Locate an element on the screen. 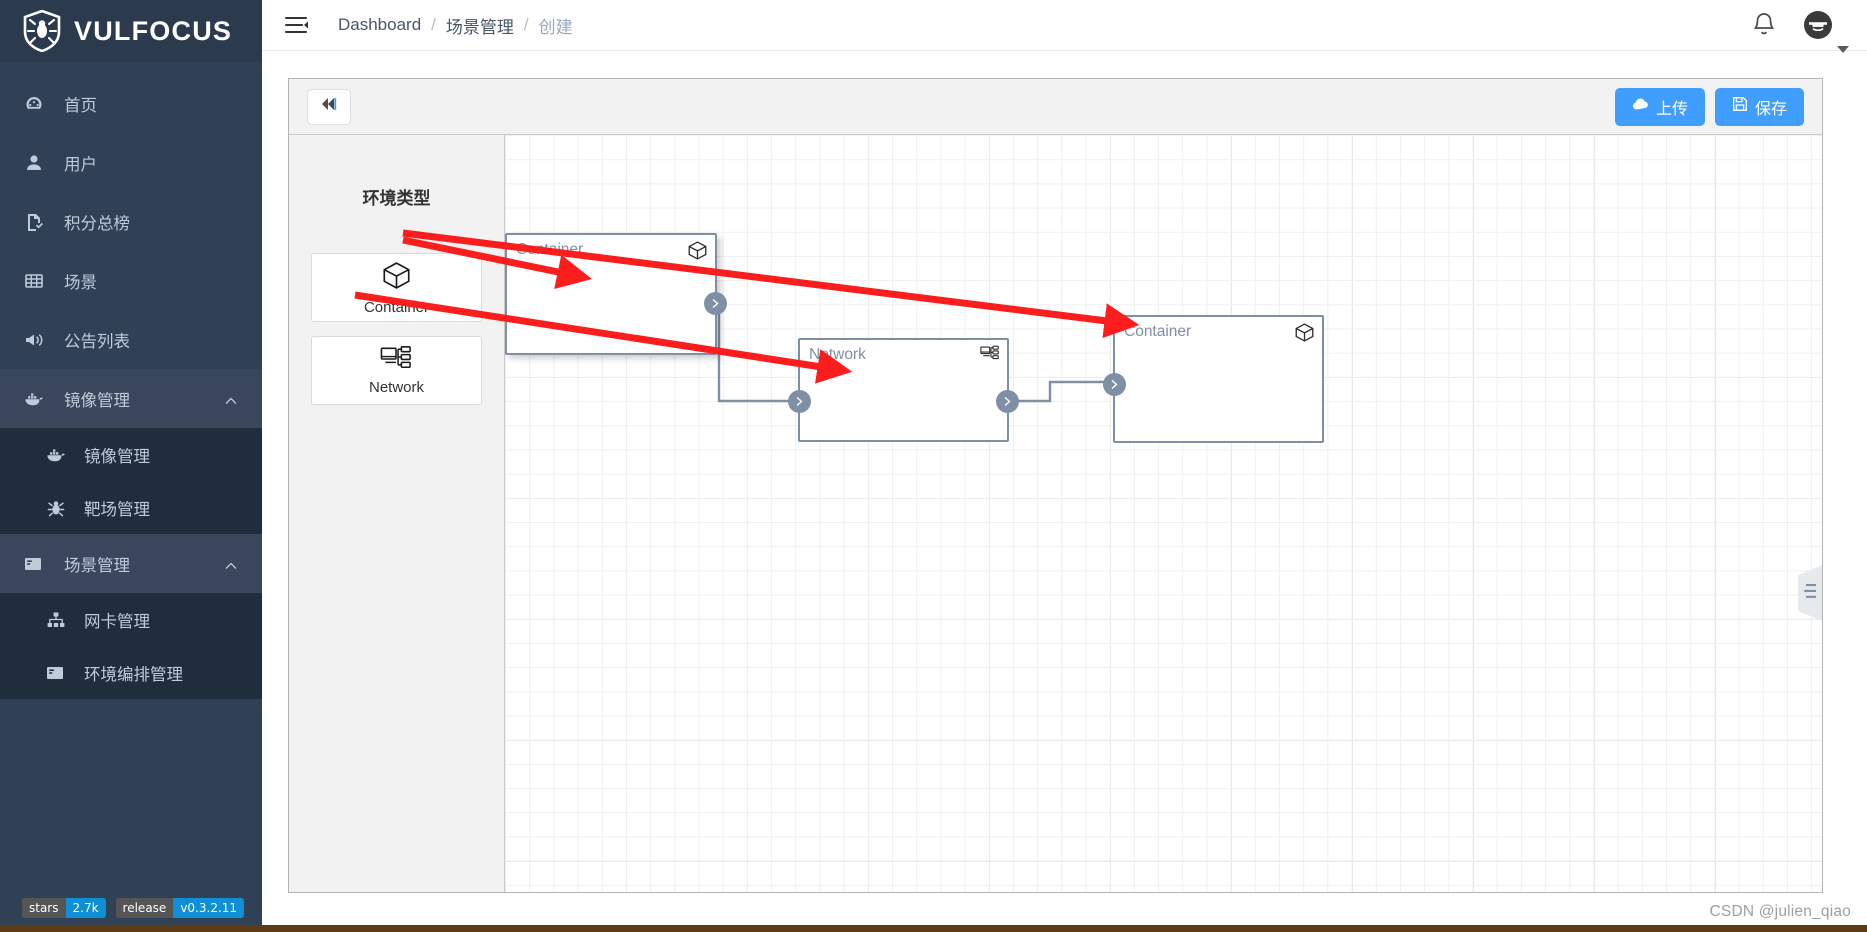 This screenshot has width=1867, height=932. sidebar-item-nic-management: 网卡管理 is located at coordinates (131, 619).